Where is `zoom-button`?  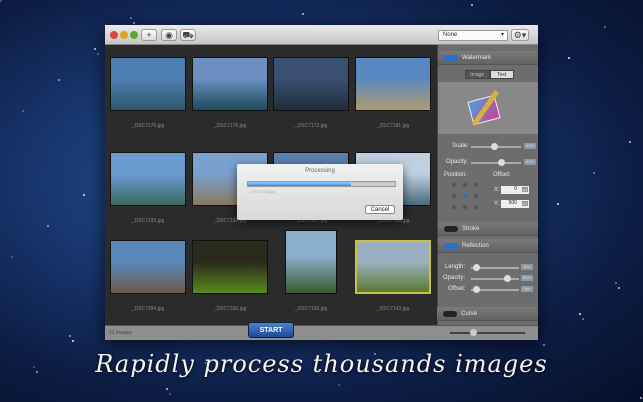 zoom-button is located at coordinates (134, 35).